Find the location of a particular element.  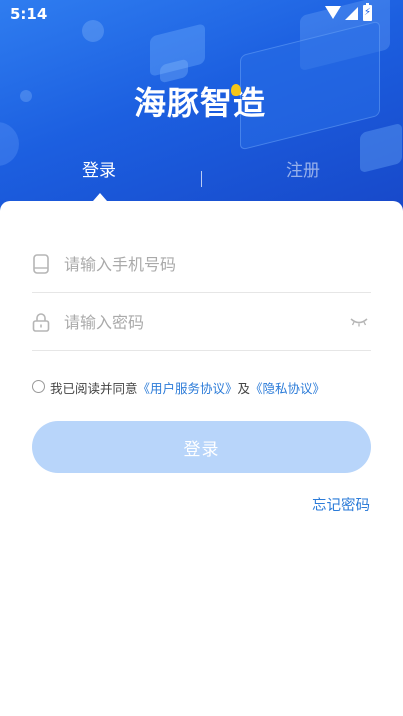

battery-icon: ⚡ is located at coordinates (367, 12).